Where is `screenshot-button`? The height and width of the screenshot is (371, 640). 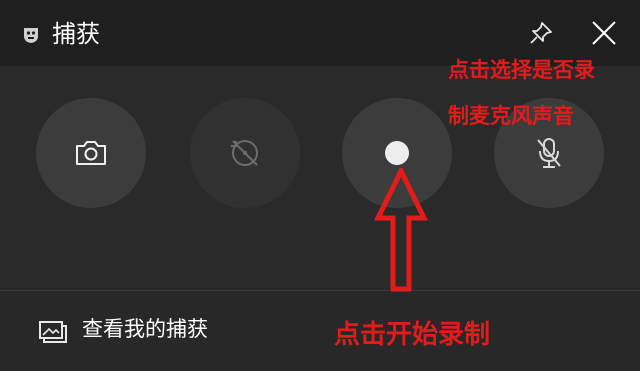 screenshot-button is located at coordinates (91, 153).